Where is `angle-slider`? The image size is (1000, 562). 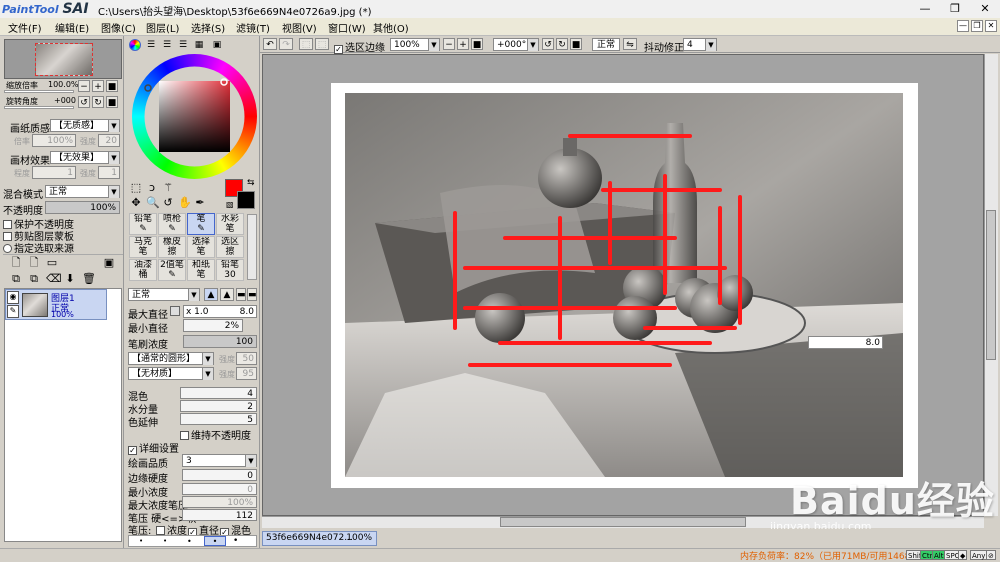 angle-slider is located at coordinates (39, 107).